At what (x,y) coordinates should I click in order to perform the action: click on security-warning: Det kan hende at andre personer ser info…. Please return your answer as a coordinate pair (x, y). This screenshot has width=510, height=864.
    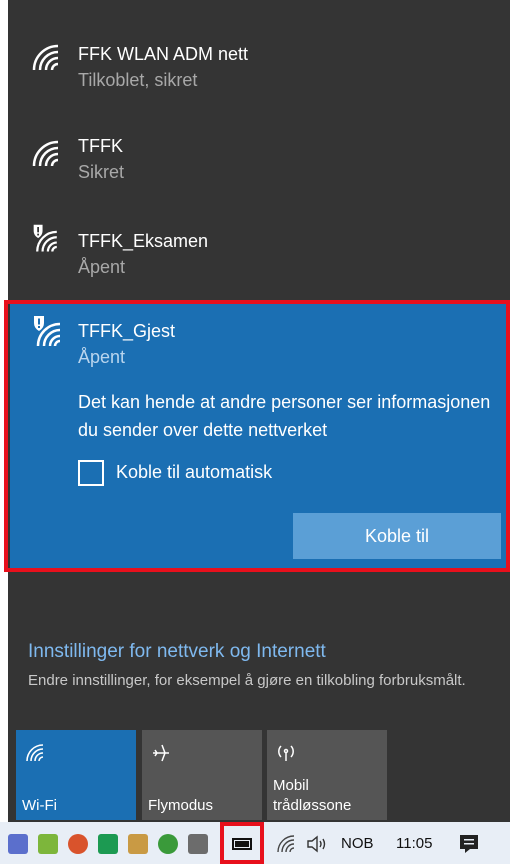
    Looking at the image, I should click on (284, 416).